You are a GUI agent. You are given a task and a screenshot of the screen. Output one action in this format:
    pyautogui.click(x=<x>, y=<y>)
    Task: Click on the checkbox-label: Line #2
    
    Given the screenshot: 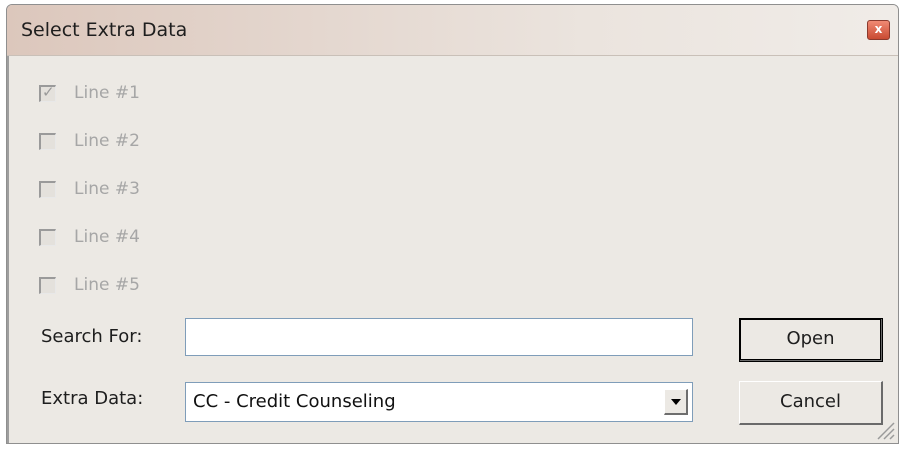 What is the action you would take?
    pyautogui.click(x=107, y=141)
    